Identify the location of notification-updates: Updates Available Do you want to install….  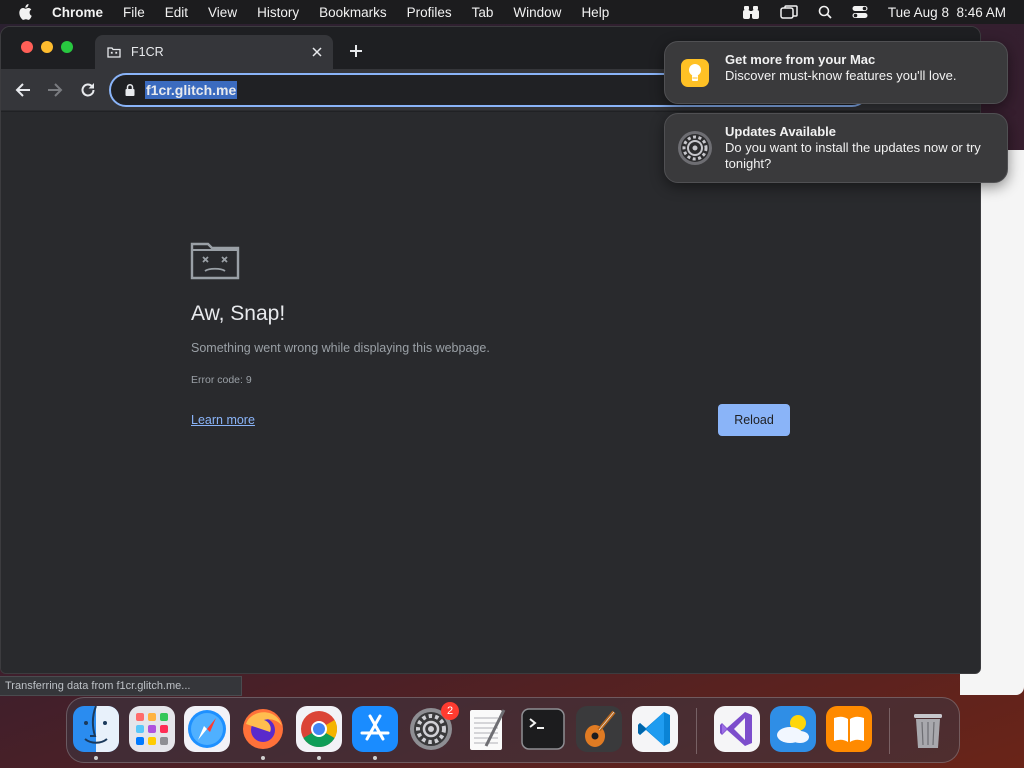
(836, 148).